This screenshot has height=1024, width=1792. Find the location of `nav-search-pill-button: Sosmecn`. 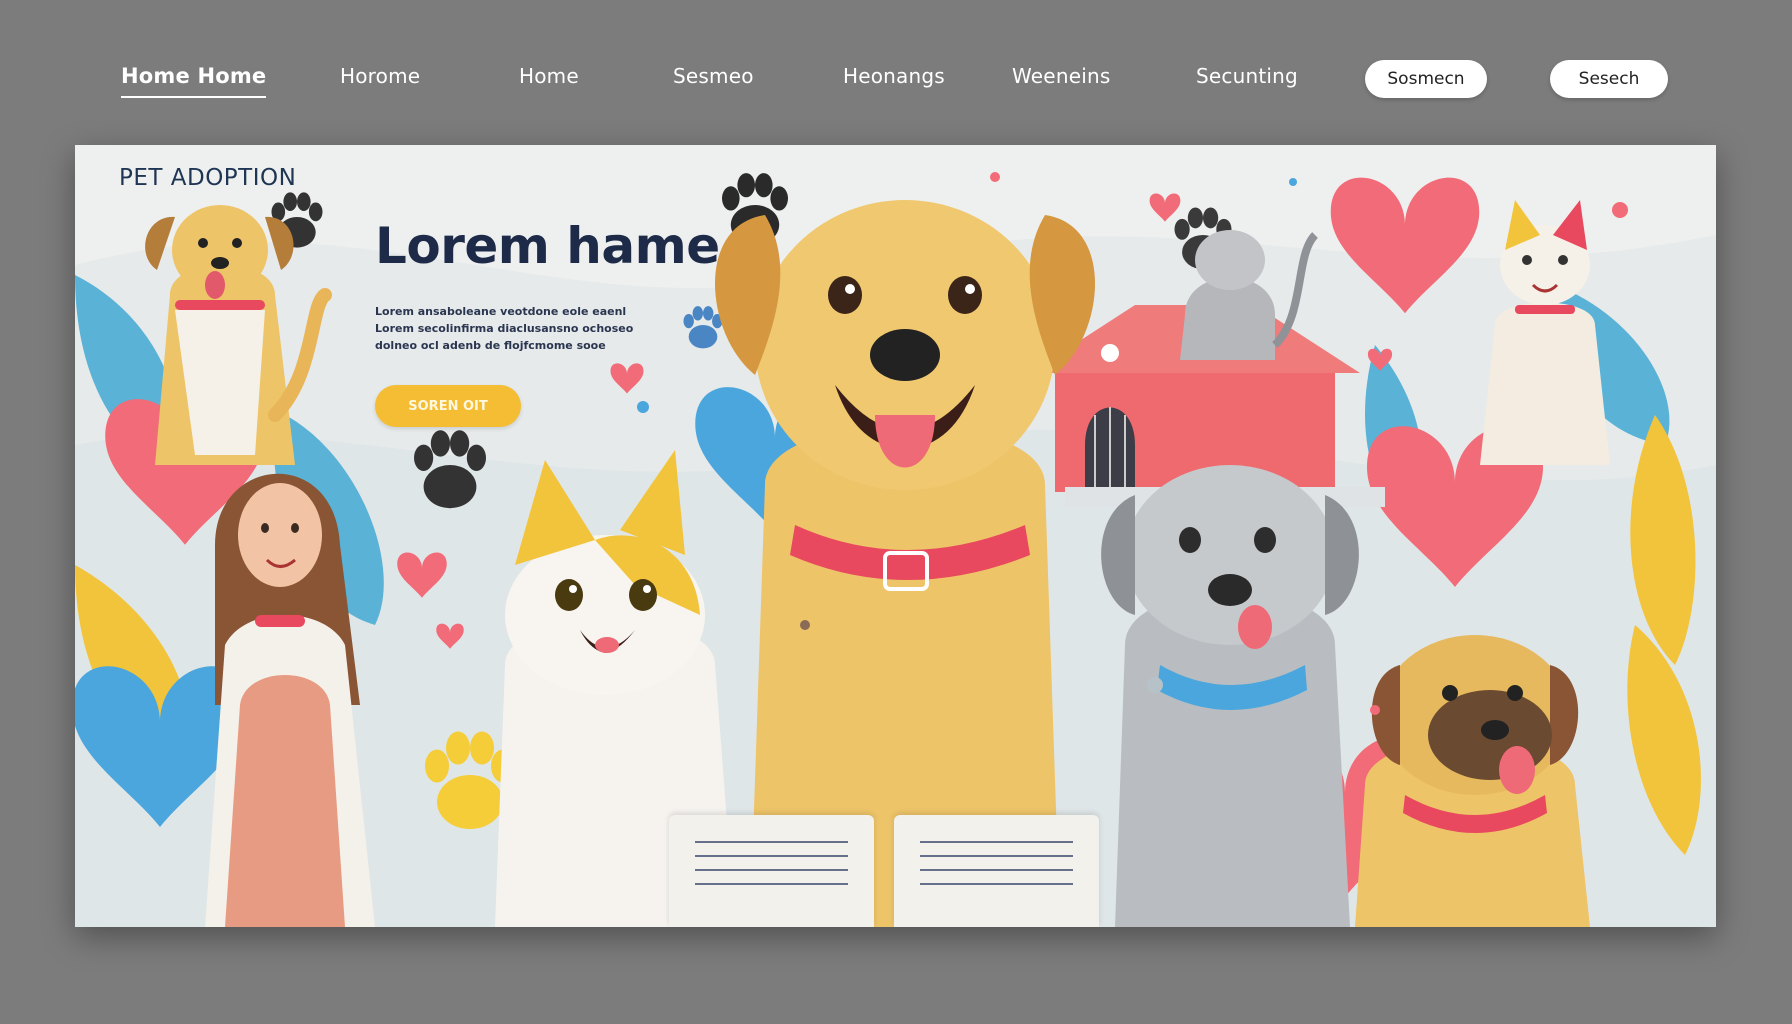

nav-search-pill-button: Sosmecn is located at coordinates (1426, 79).